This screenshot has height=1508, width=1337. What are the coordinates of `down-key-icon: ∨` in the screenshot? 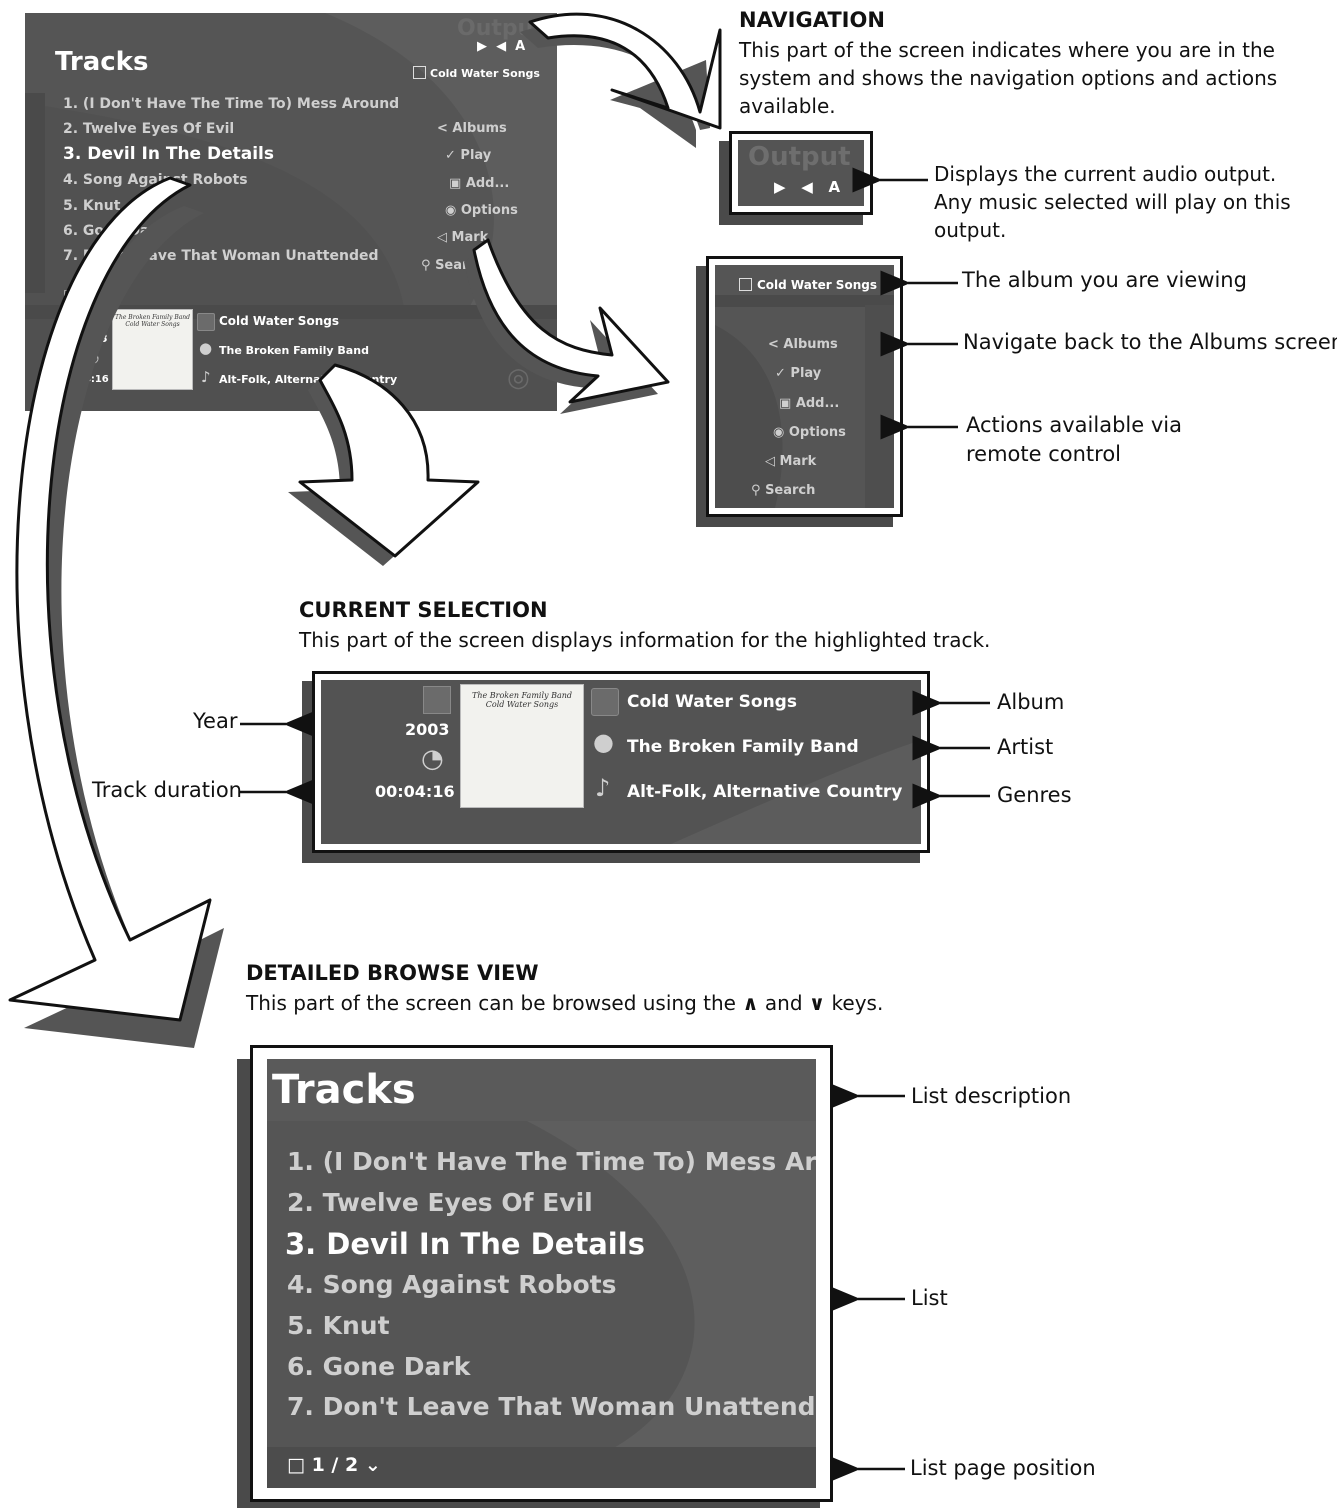 It's located at (817, 1003).